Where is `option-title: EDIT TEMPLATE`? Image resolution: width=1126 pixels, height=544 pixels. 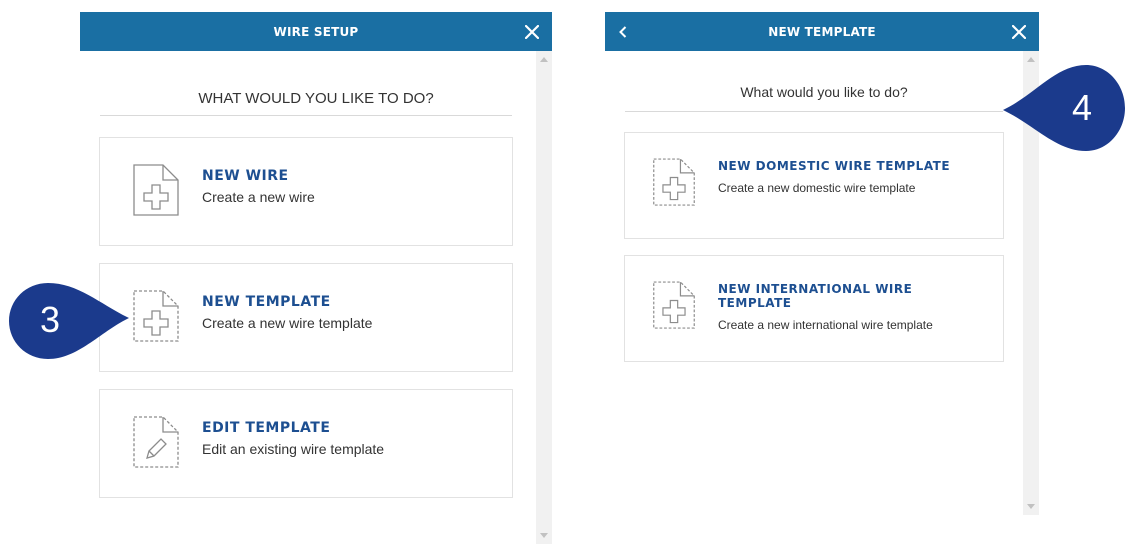 option-title: EDIT TEMPLATE is located at coordinates (266, 428).